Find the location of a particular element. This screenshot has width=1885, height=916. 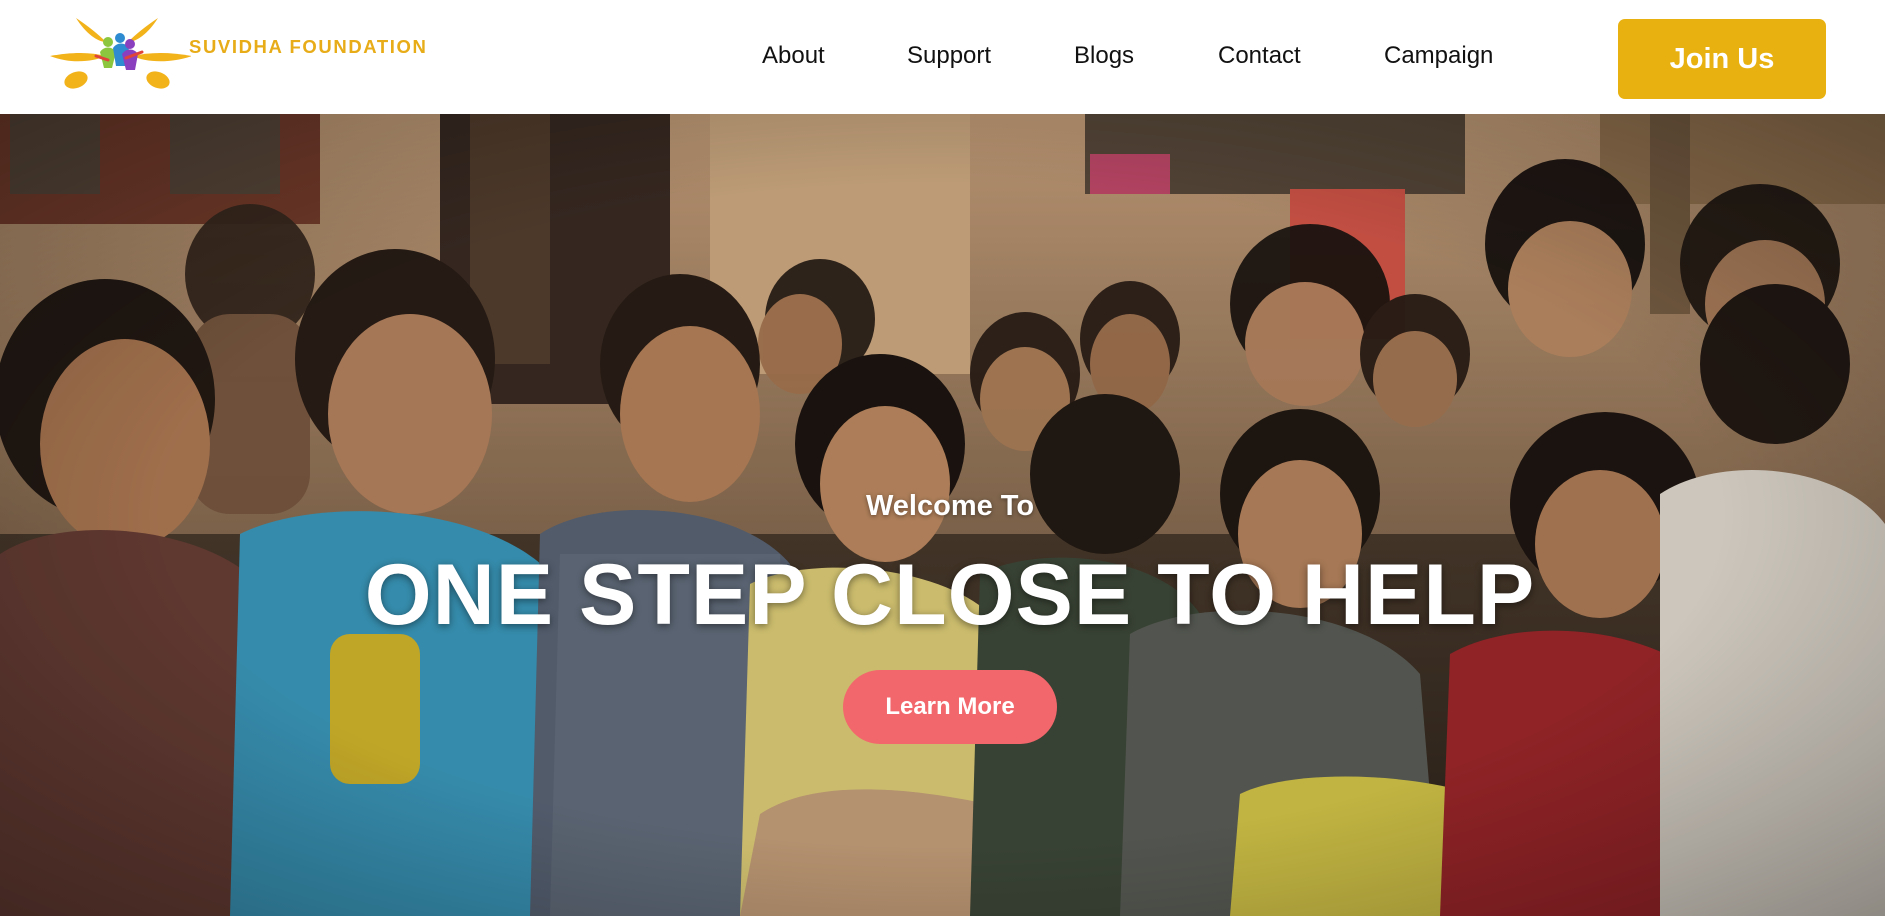

logo-mark-icon is located at coordinates (120, 53).